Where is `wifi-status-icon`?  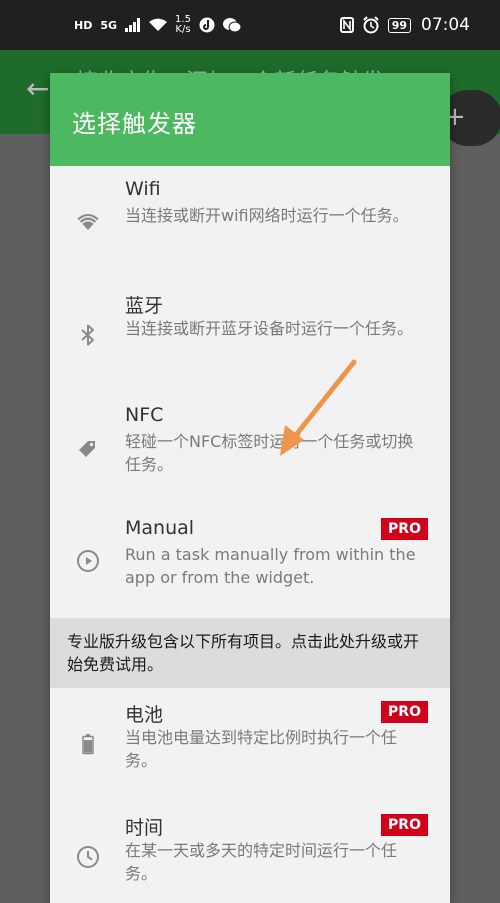
wifi-status-icon is located at coordinates (158, 24).